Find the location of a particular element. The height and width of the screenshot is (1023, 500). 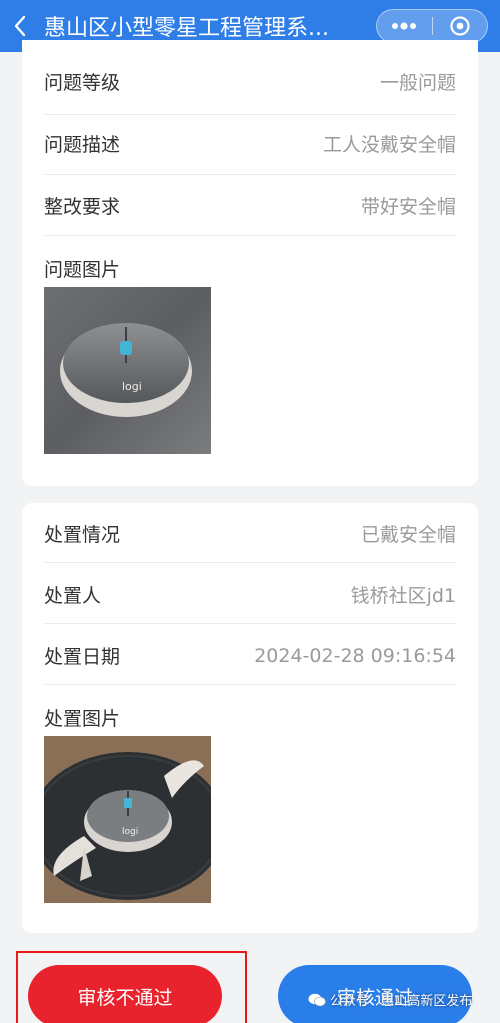

issue-description-label: 问题描述 is located at coordinates (82, 145).